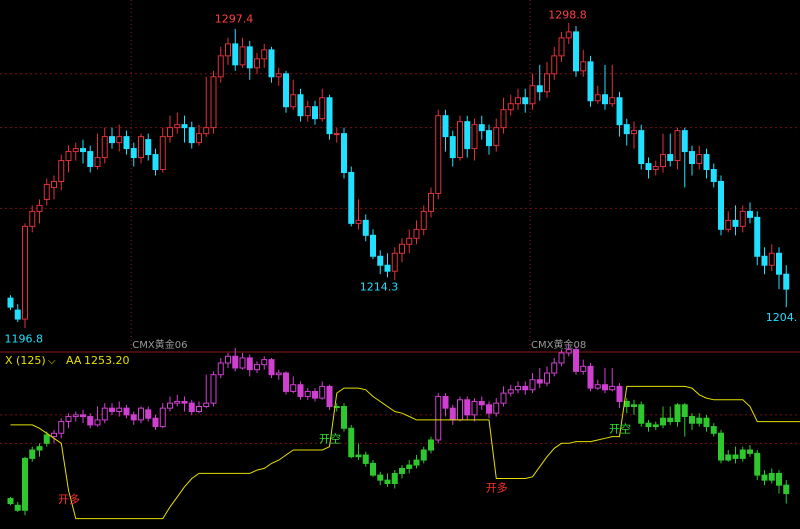 The width and height of the screenshot is (800, 529). Describe the element at coordinates (234, 19) in the screenshot. I see `price-extreme-label: 1297.4` at that location.